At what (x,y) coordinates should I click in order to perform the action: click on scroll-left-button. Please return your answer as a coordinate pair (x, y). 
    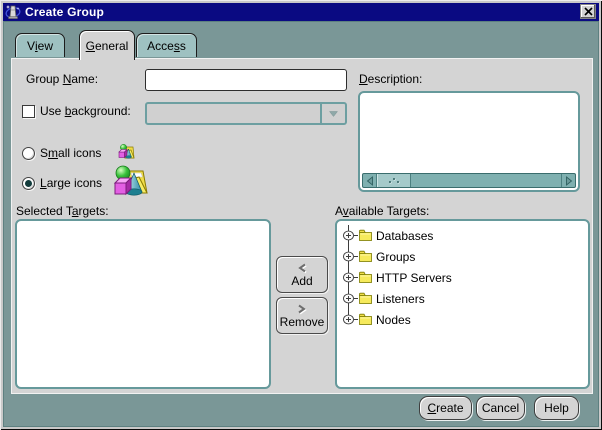
    Looking at the image, I should click on (370, 180).